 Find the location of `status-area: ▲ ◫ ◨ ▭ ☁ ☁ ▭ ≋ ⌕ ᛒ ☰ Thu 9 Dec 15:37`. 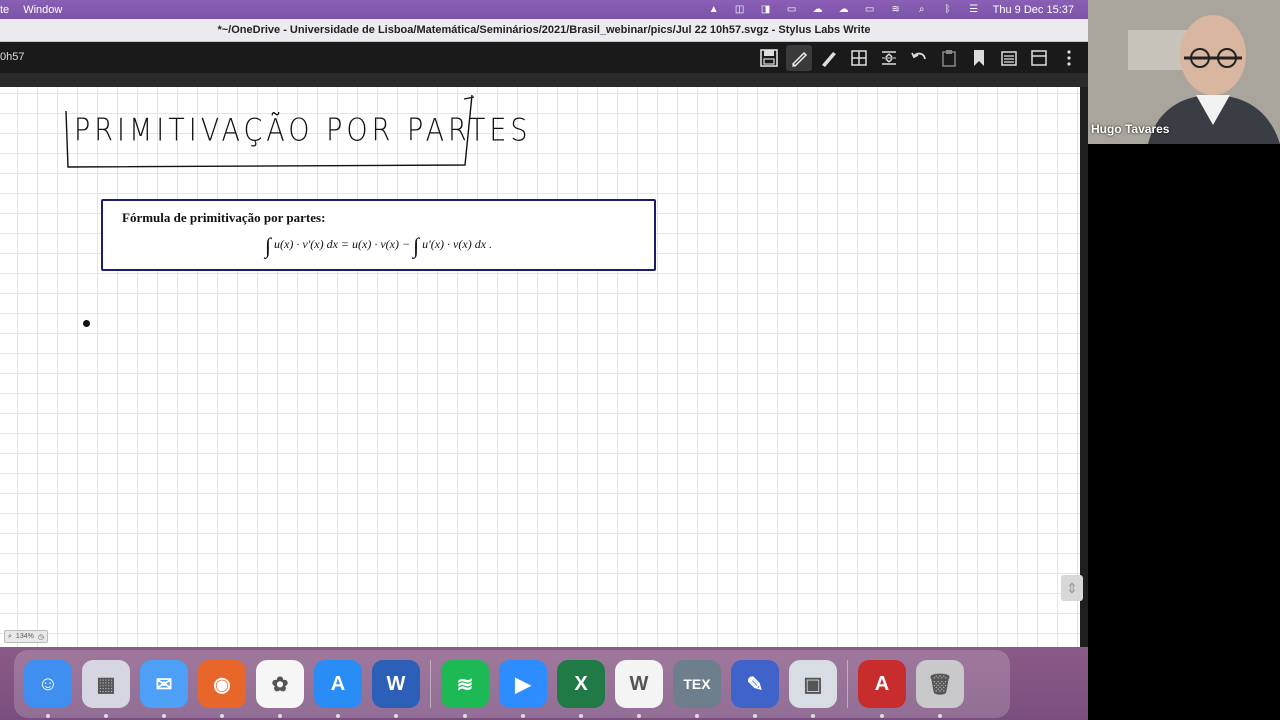

status-area: ▲ ◫ ◨ ▭ ☁ ☁ ▭ ≋ ⌕ ᛒ ☰ Thu 9 Dec 15:37 is located at coordinates (890, 9).